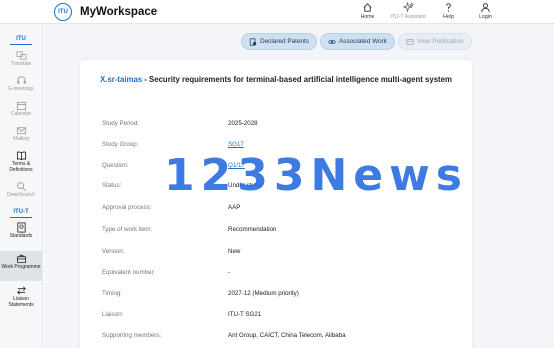 The image size is (554, 348). I want to click on field-value: AAP, so click(234, 207).